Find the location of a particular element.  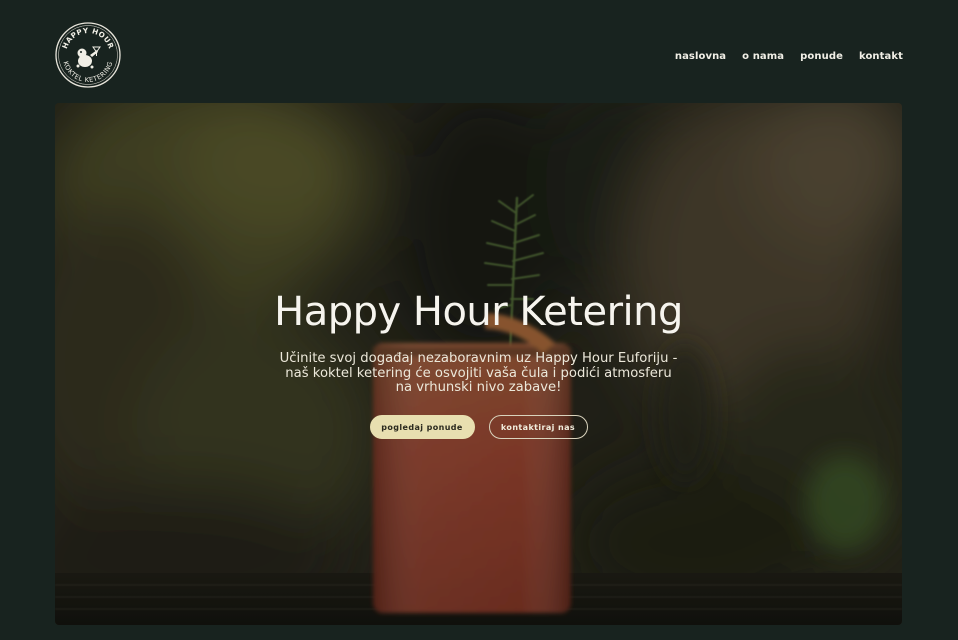

hero-buttons: pogledaj ponude kontaktiraj nas is located at coordinates (478, 427).